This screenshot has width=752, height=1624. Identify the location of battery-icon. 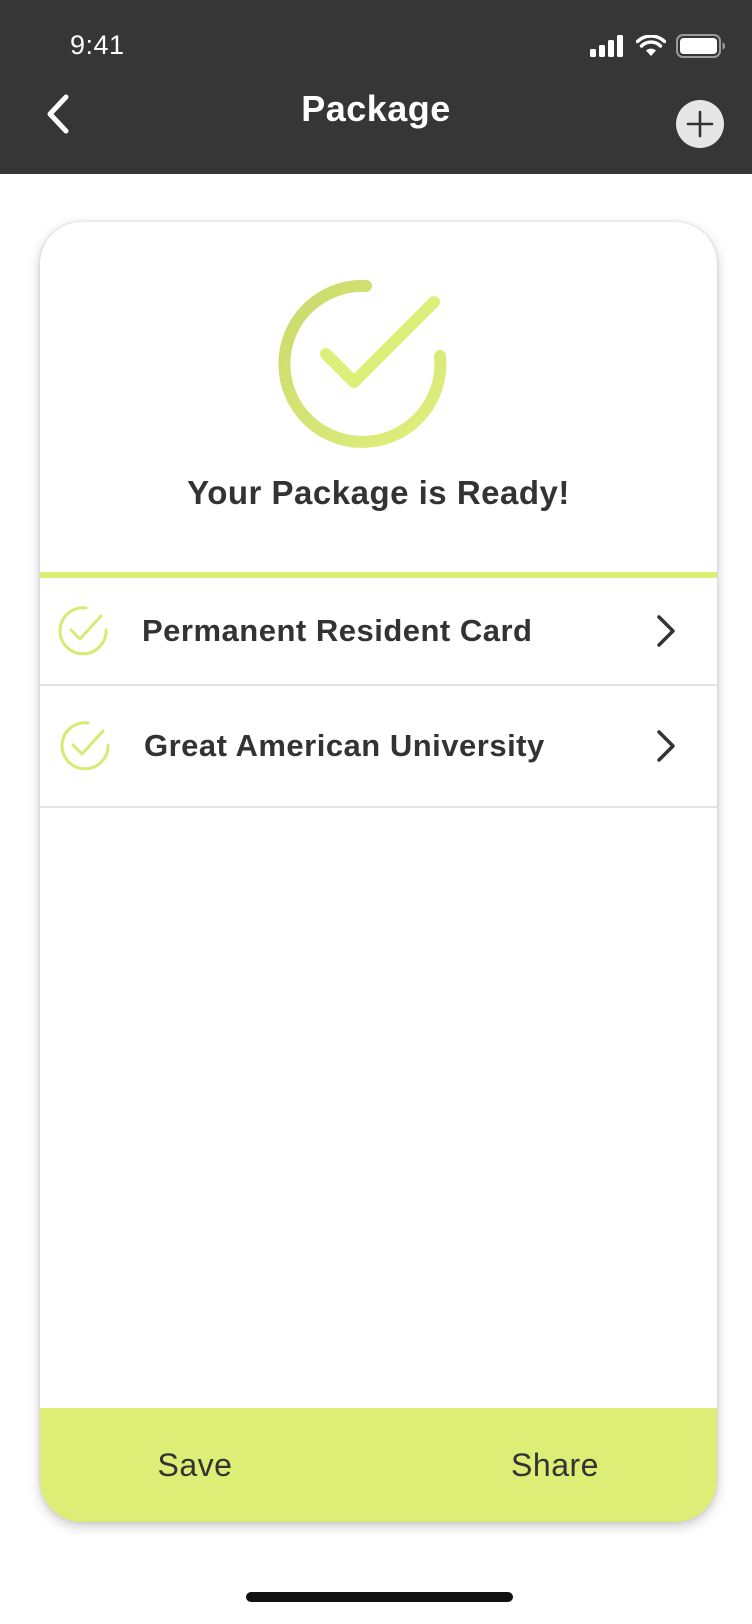
(700, 46).